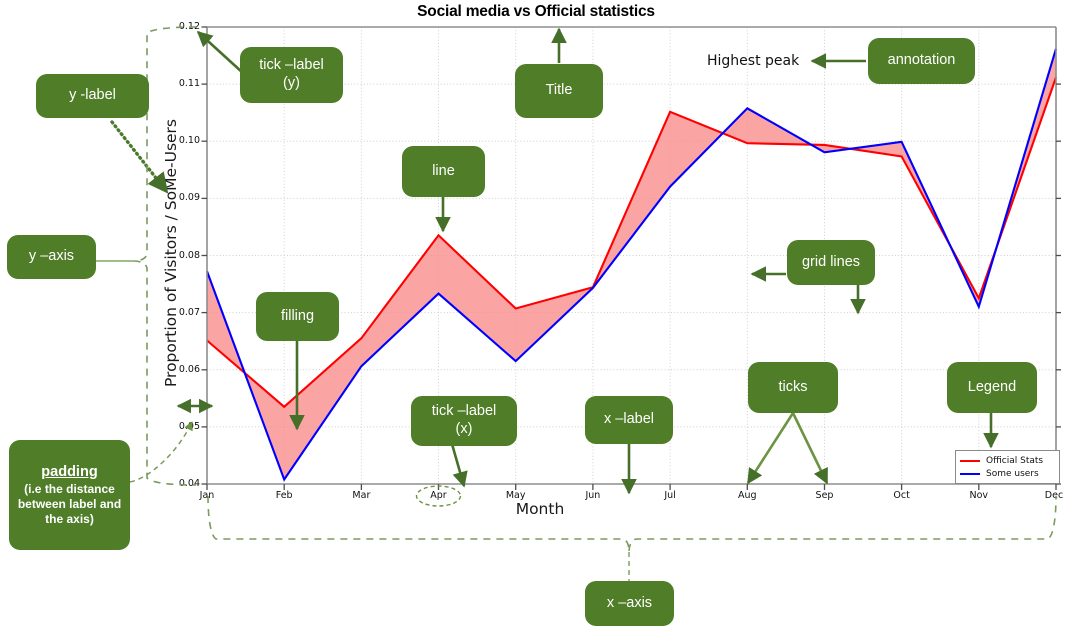 This screenshot has width=1072, height=635. What do you see at coordinates (770, 448) in the screenshot?
I see `arrow-ticks-left` at bounding box center [770, 448].